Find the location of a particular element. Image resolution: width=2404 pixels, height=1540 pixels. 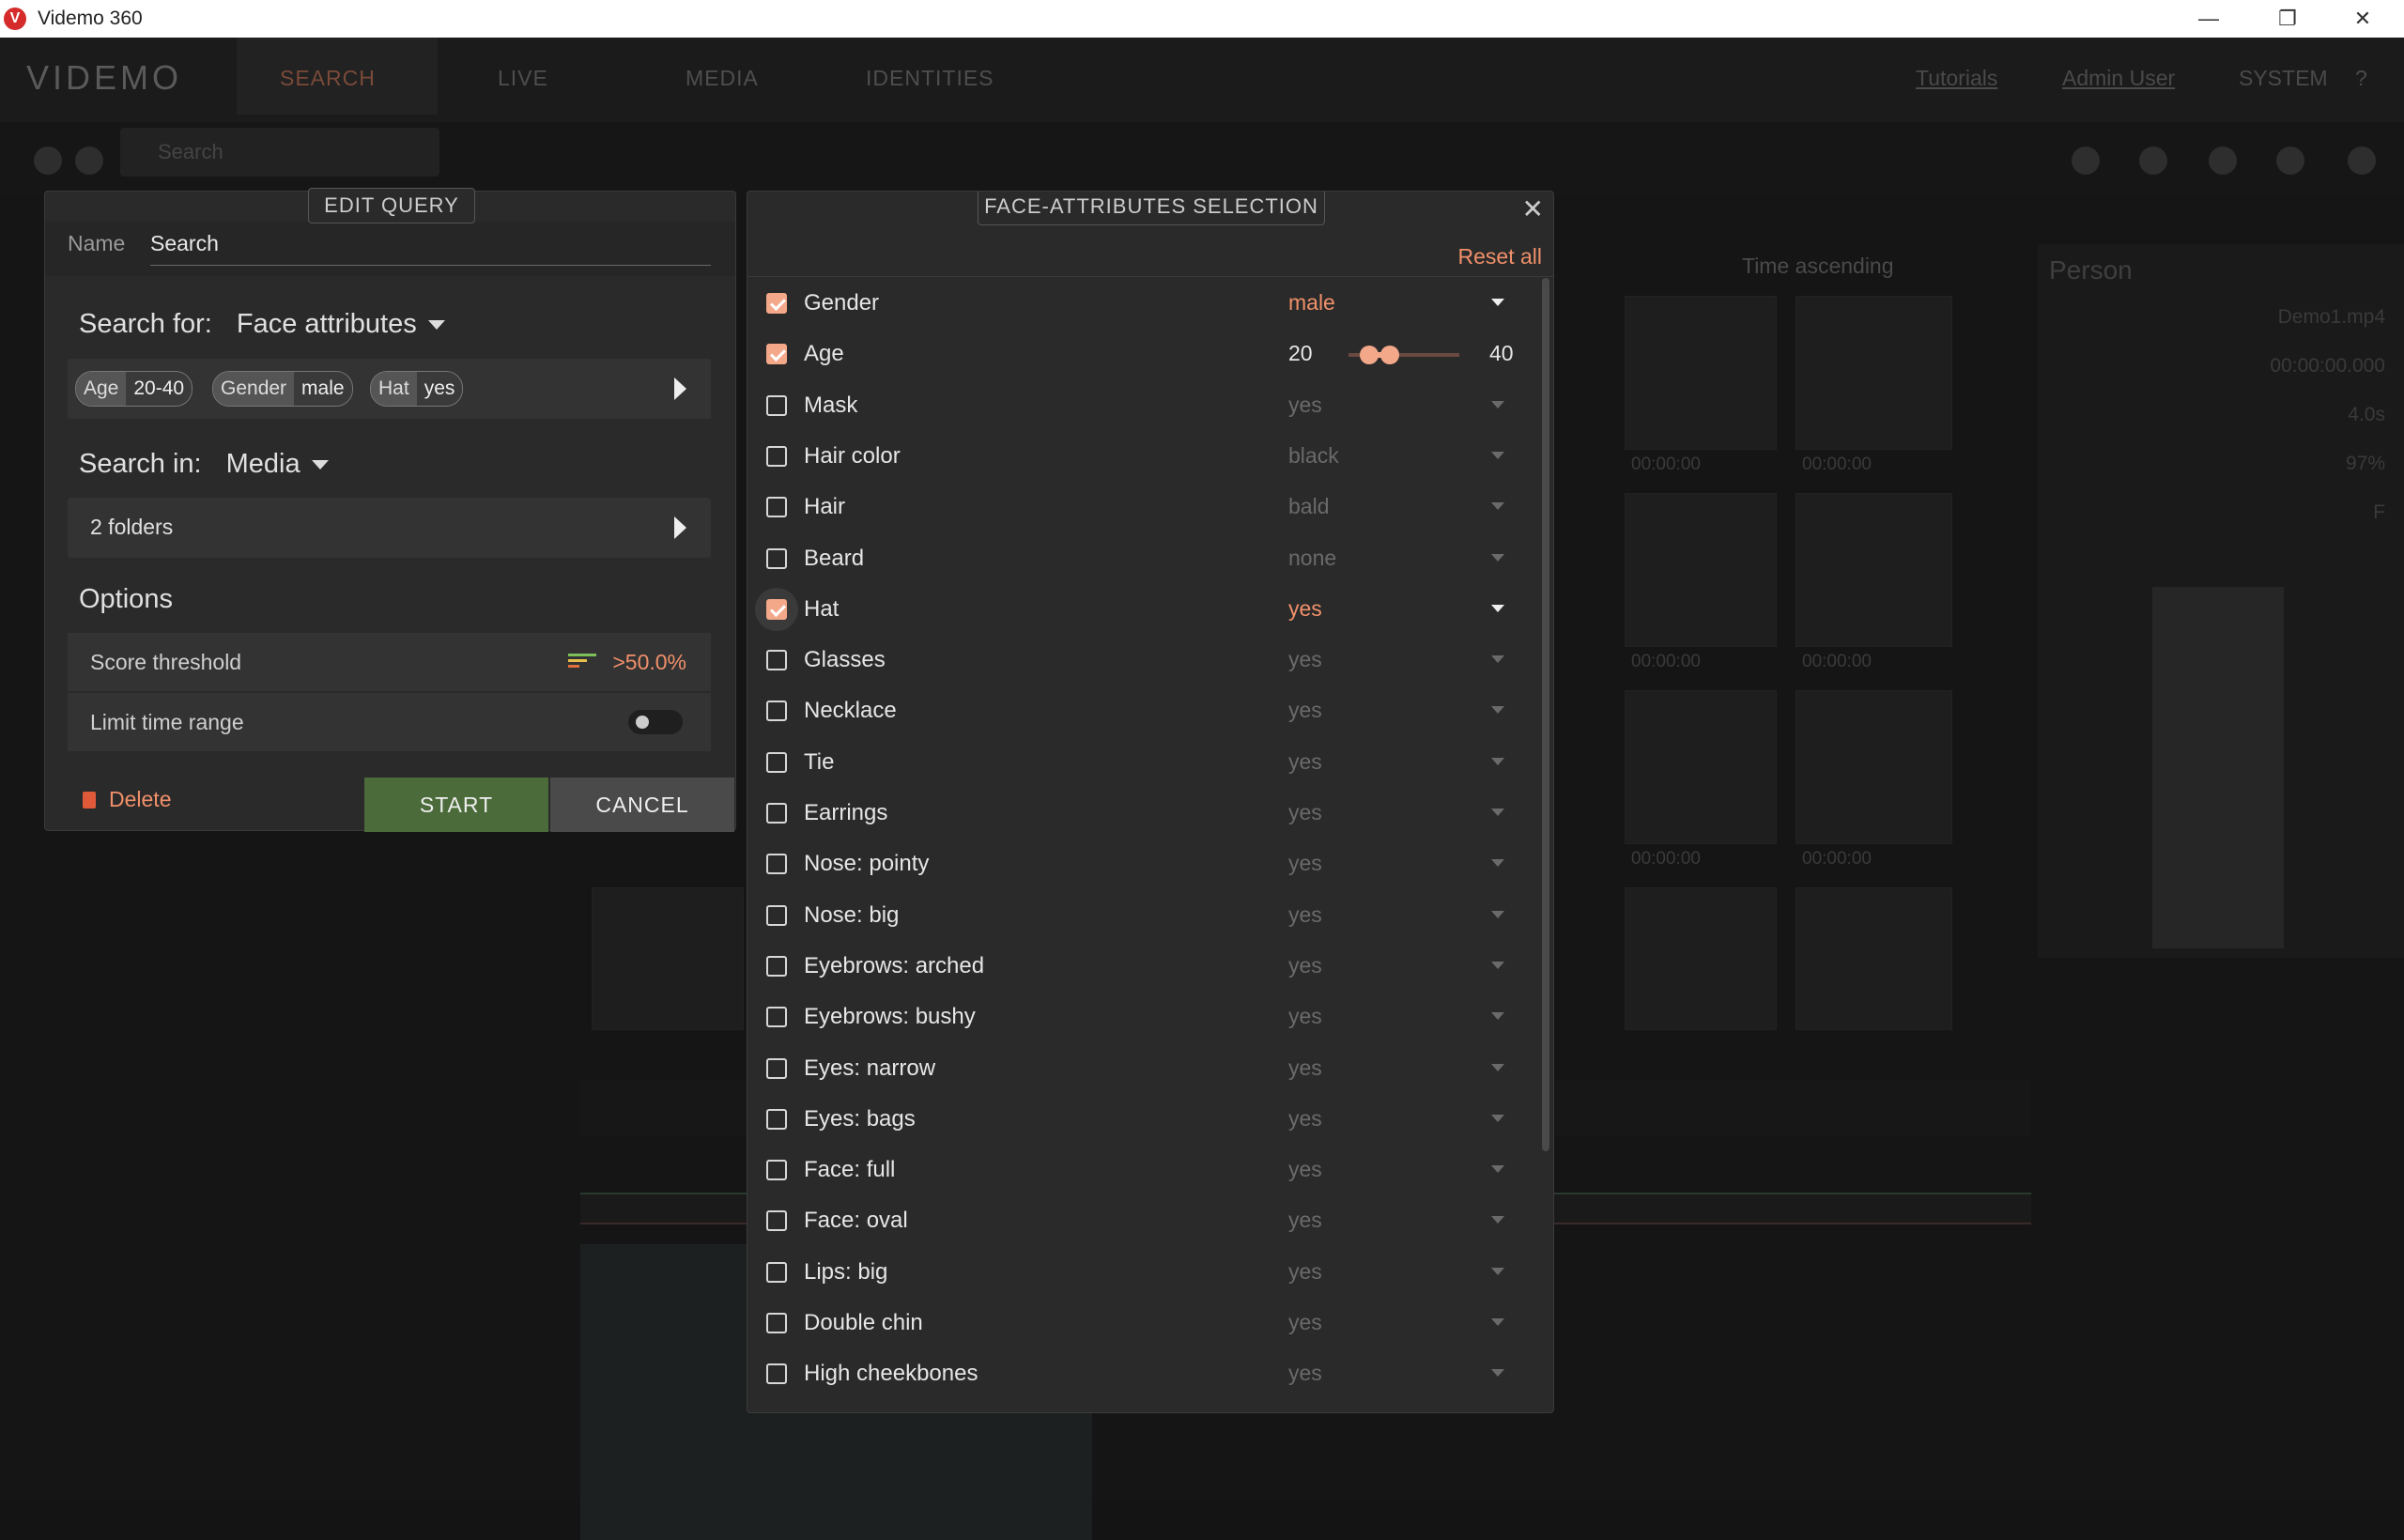

reset-all-button: Reset all is located at coordinates (1500, 257).